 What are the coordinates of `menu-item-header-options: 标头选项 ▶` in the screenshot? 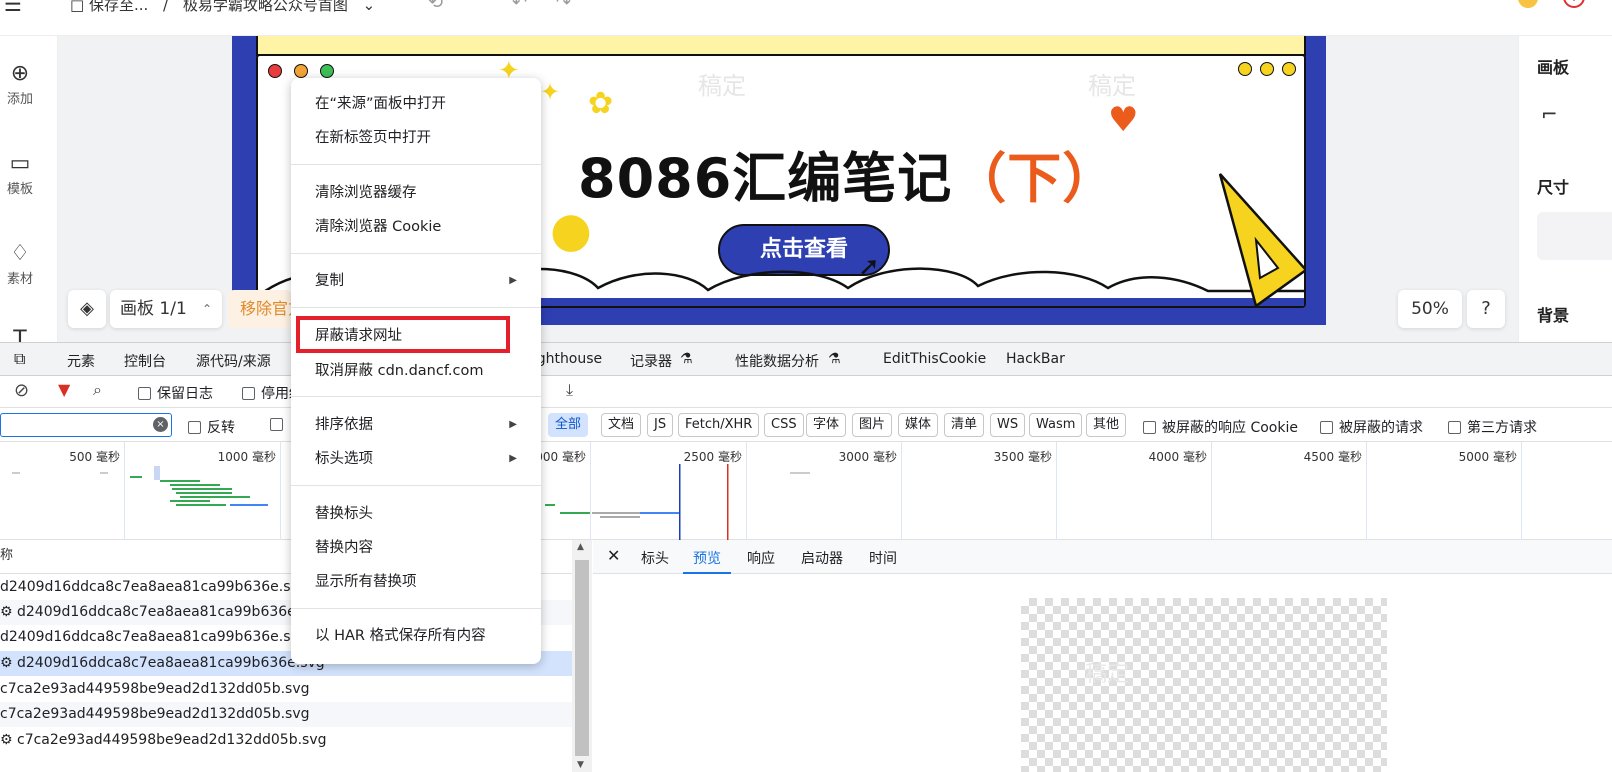 It's located at (416, 459).